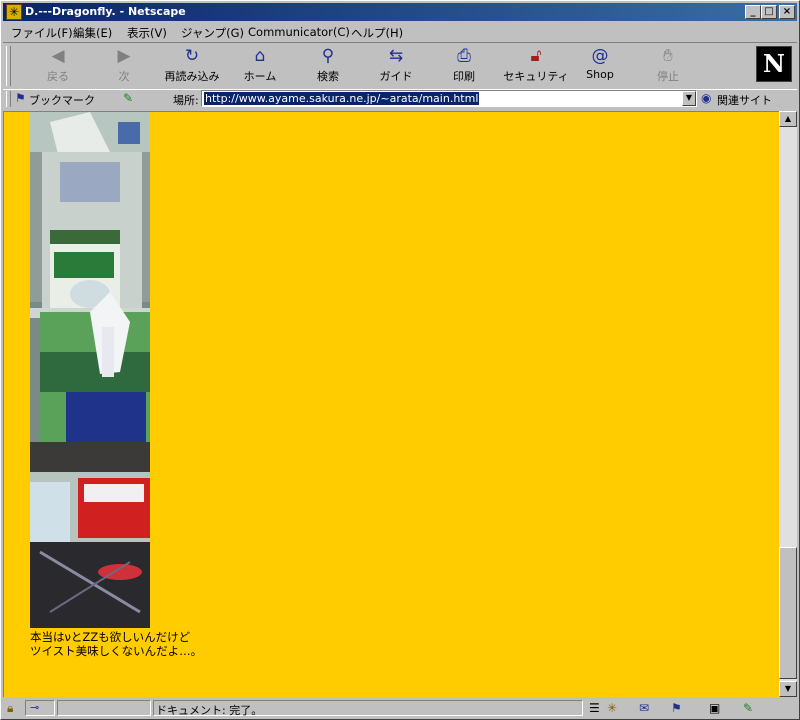 Image resolution: width=800 pixels, height=720 pixels. I want to click on home-button: ⌂ ホーム, so click(260, 66).